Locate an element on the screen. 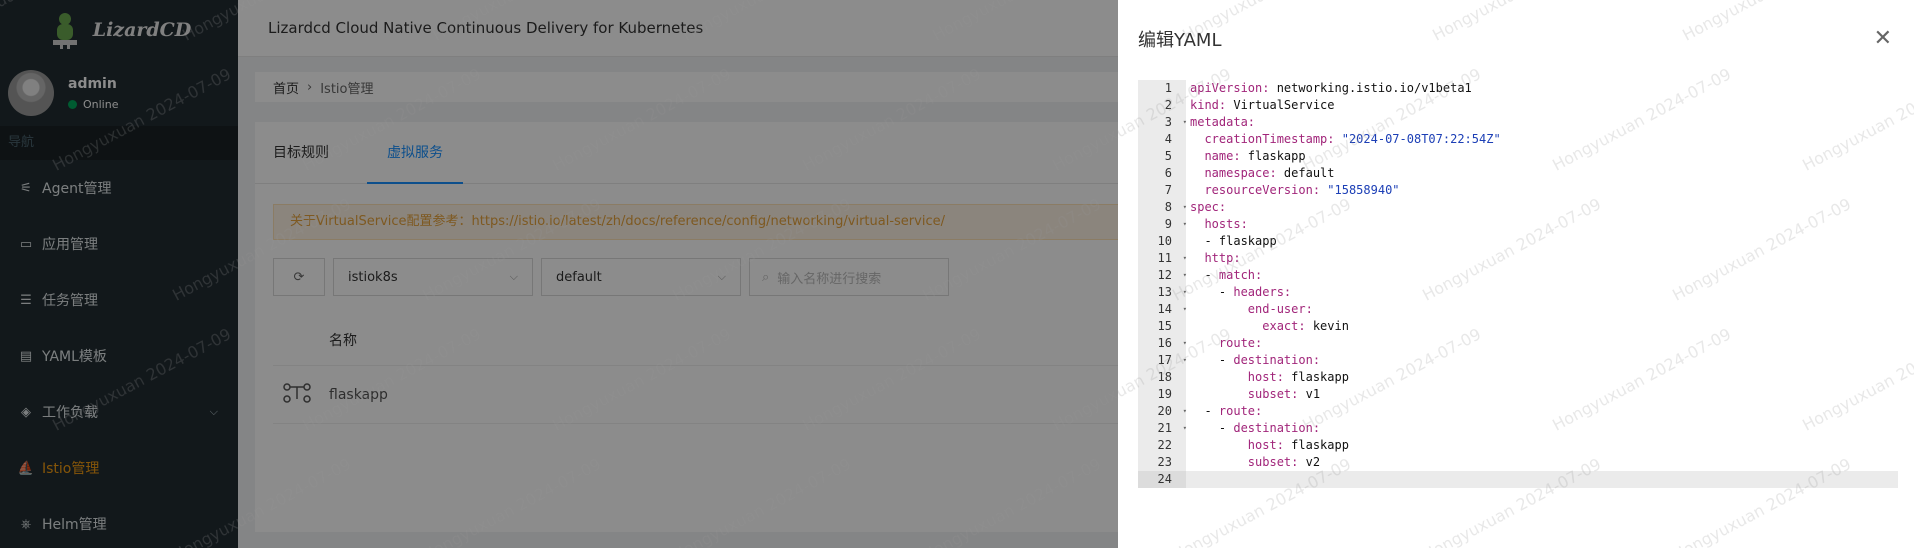 The image size is (1914, 548). line-number: 4 is located at coordinates (1162, 139).